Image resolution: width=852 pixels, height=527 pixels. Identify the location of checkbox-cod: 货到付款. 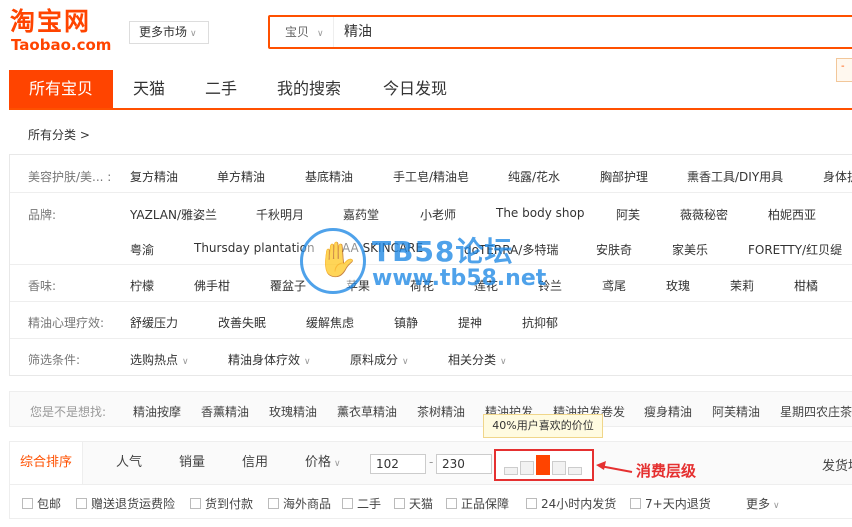
(221, 503).